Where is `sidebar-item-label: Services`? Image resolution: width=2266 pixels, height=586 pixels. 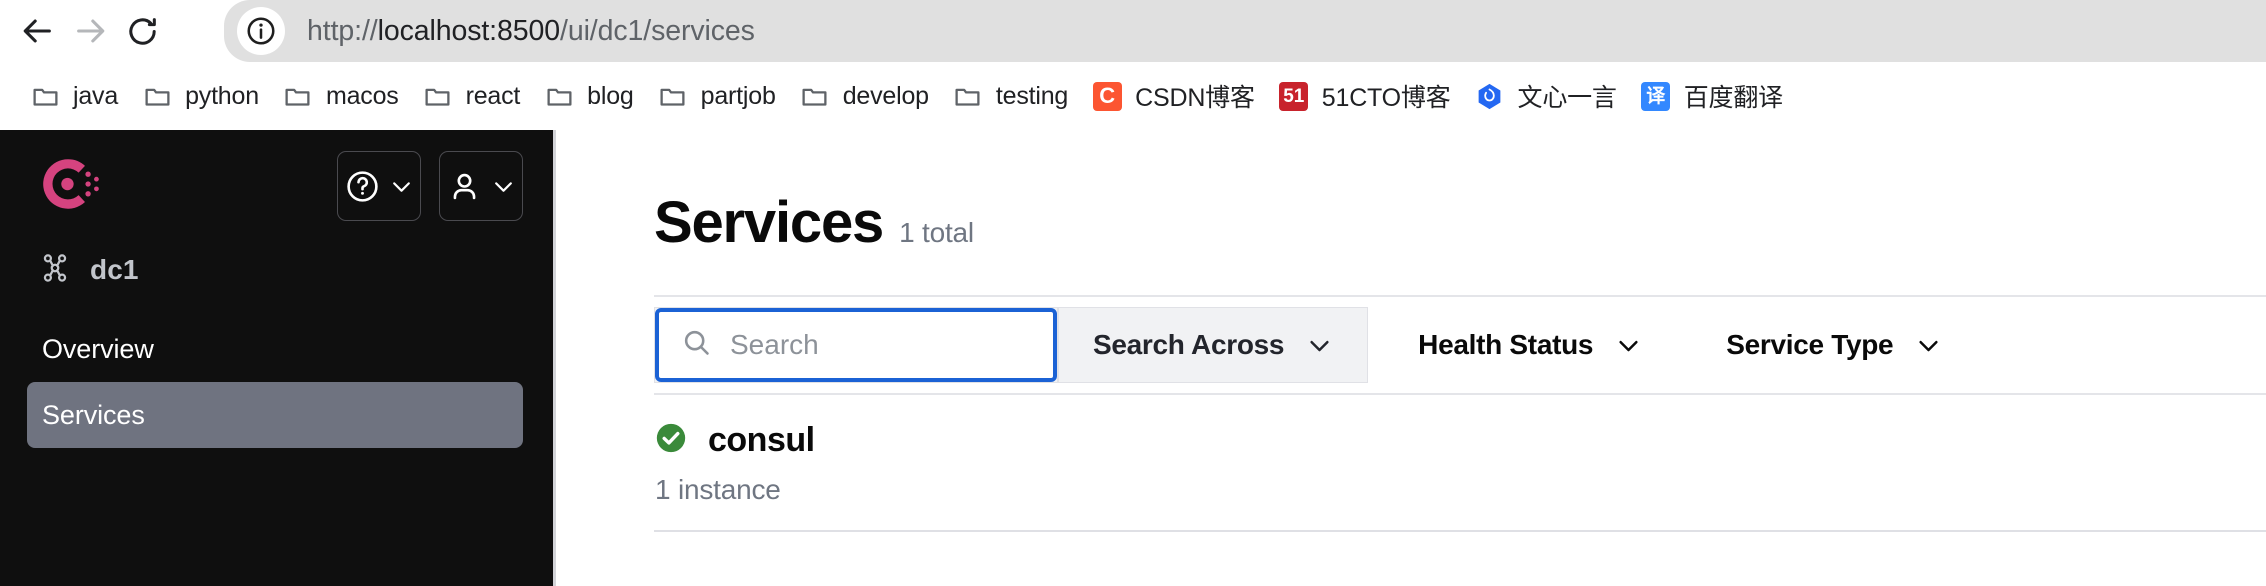
sidebar-item-label: Services is located at coordinates (93, 414).